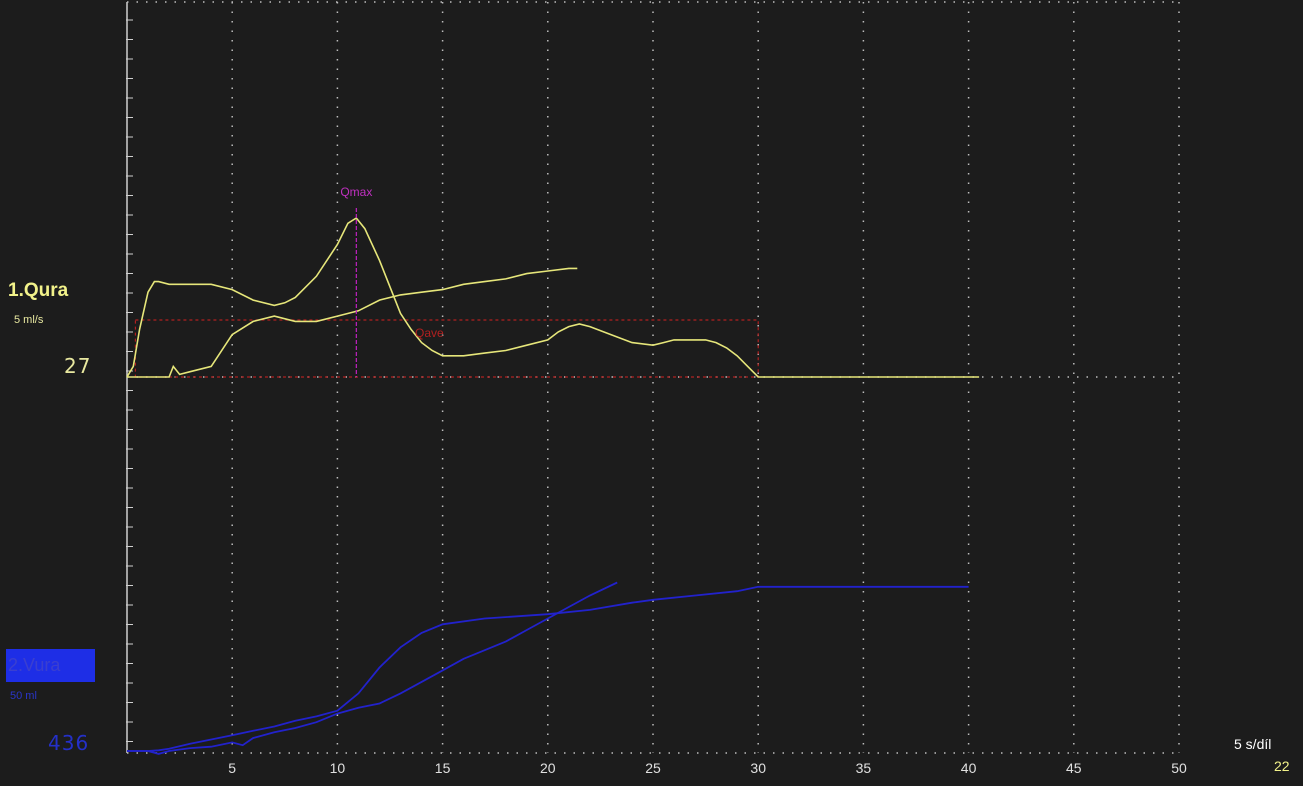 This screenshot has height=786, width=1303. What do you see at coordinates (969, 768) in the screenshot?
I see `x-tick-label: 40` at bounding box center [969, 768].